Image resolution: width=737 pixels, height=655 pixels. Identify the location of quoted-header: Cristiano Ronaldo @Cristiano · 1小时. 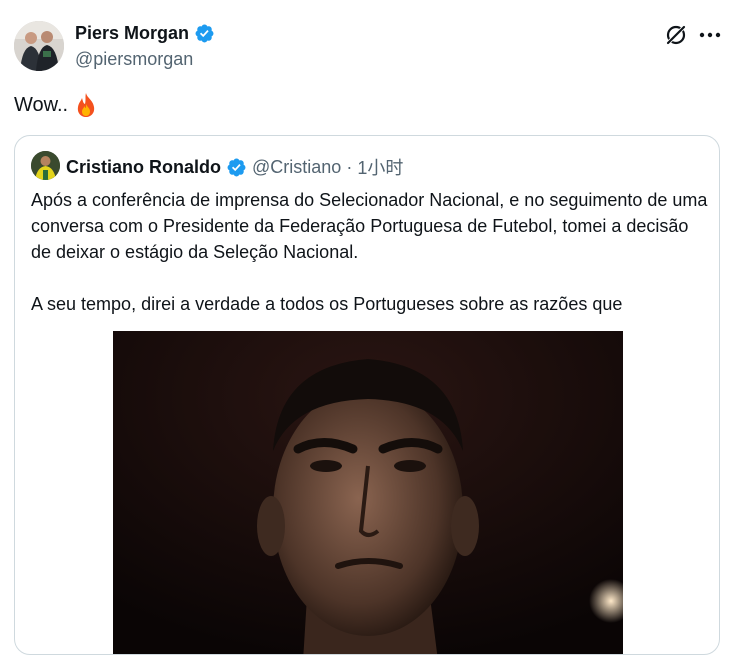
(234, 167).